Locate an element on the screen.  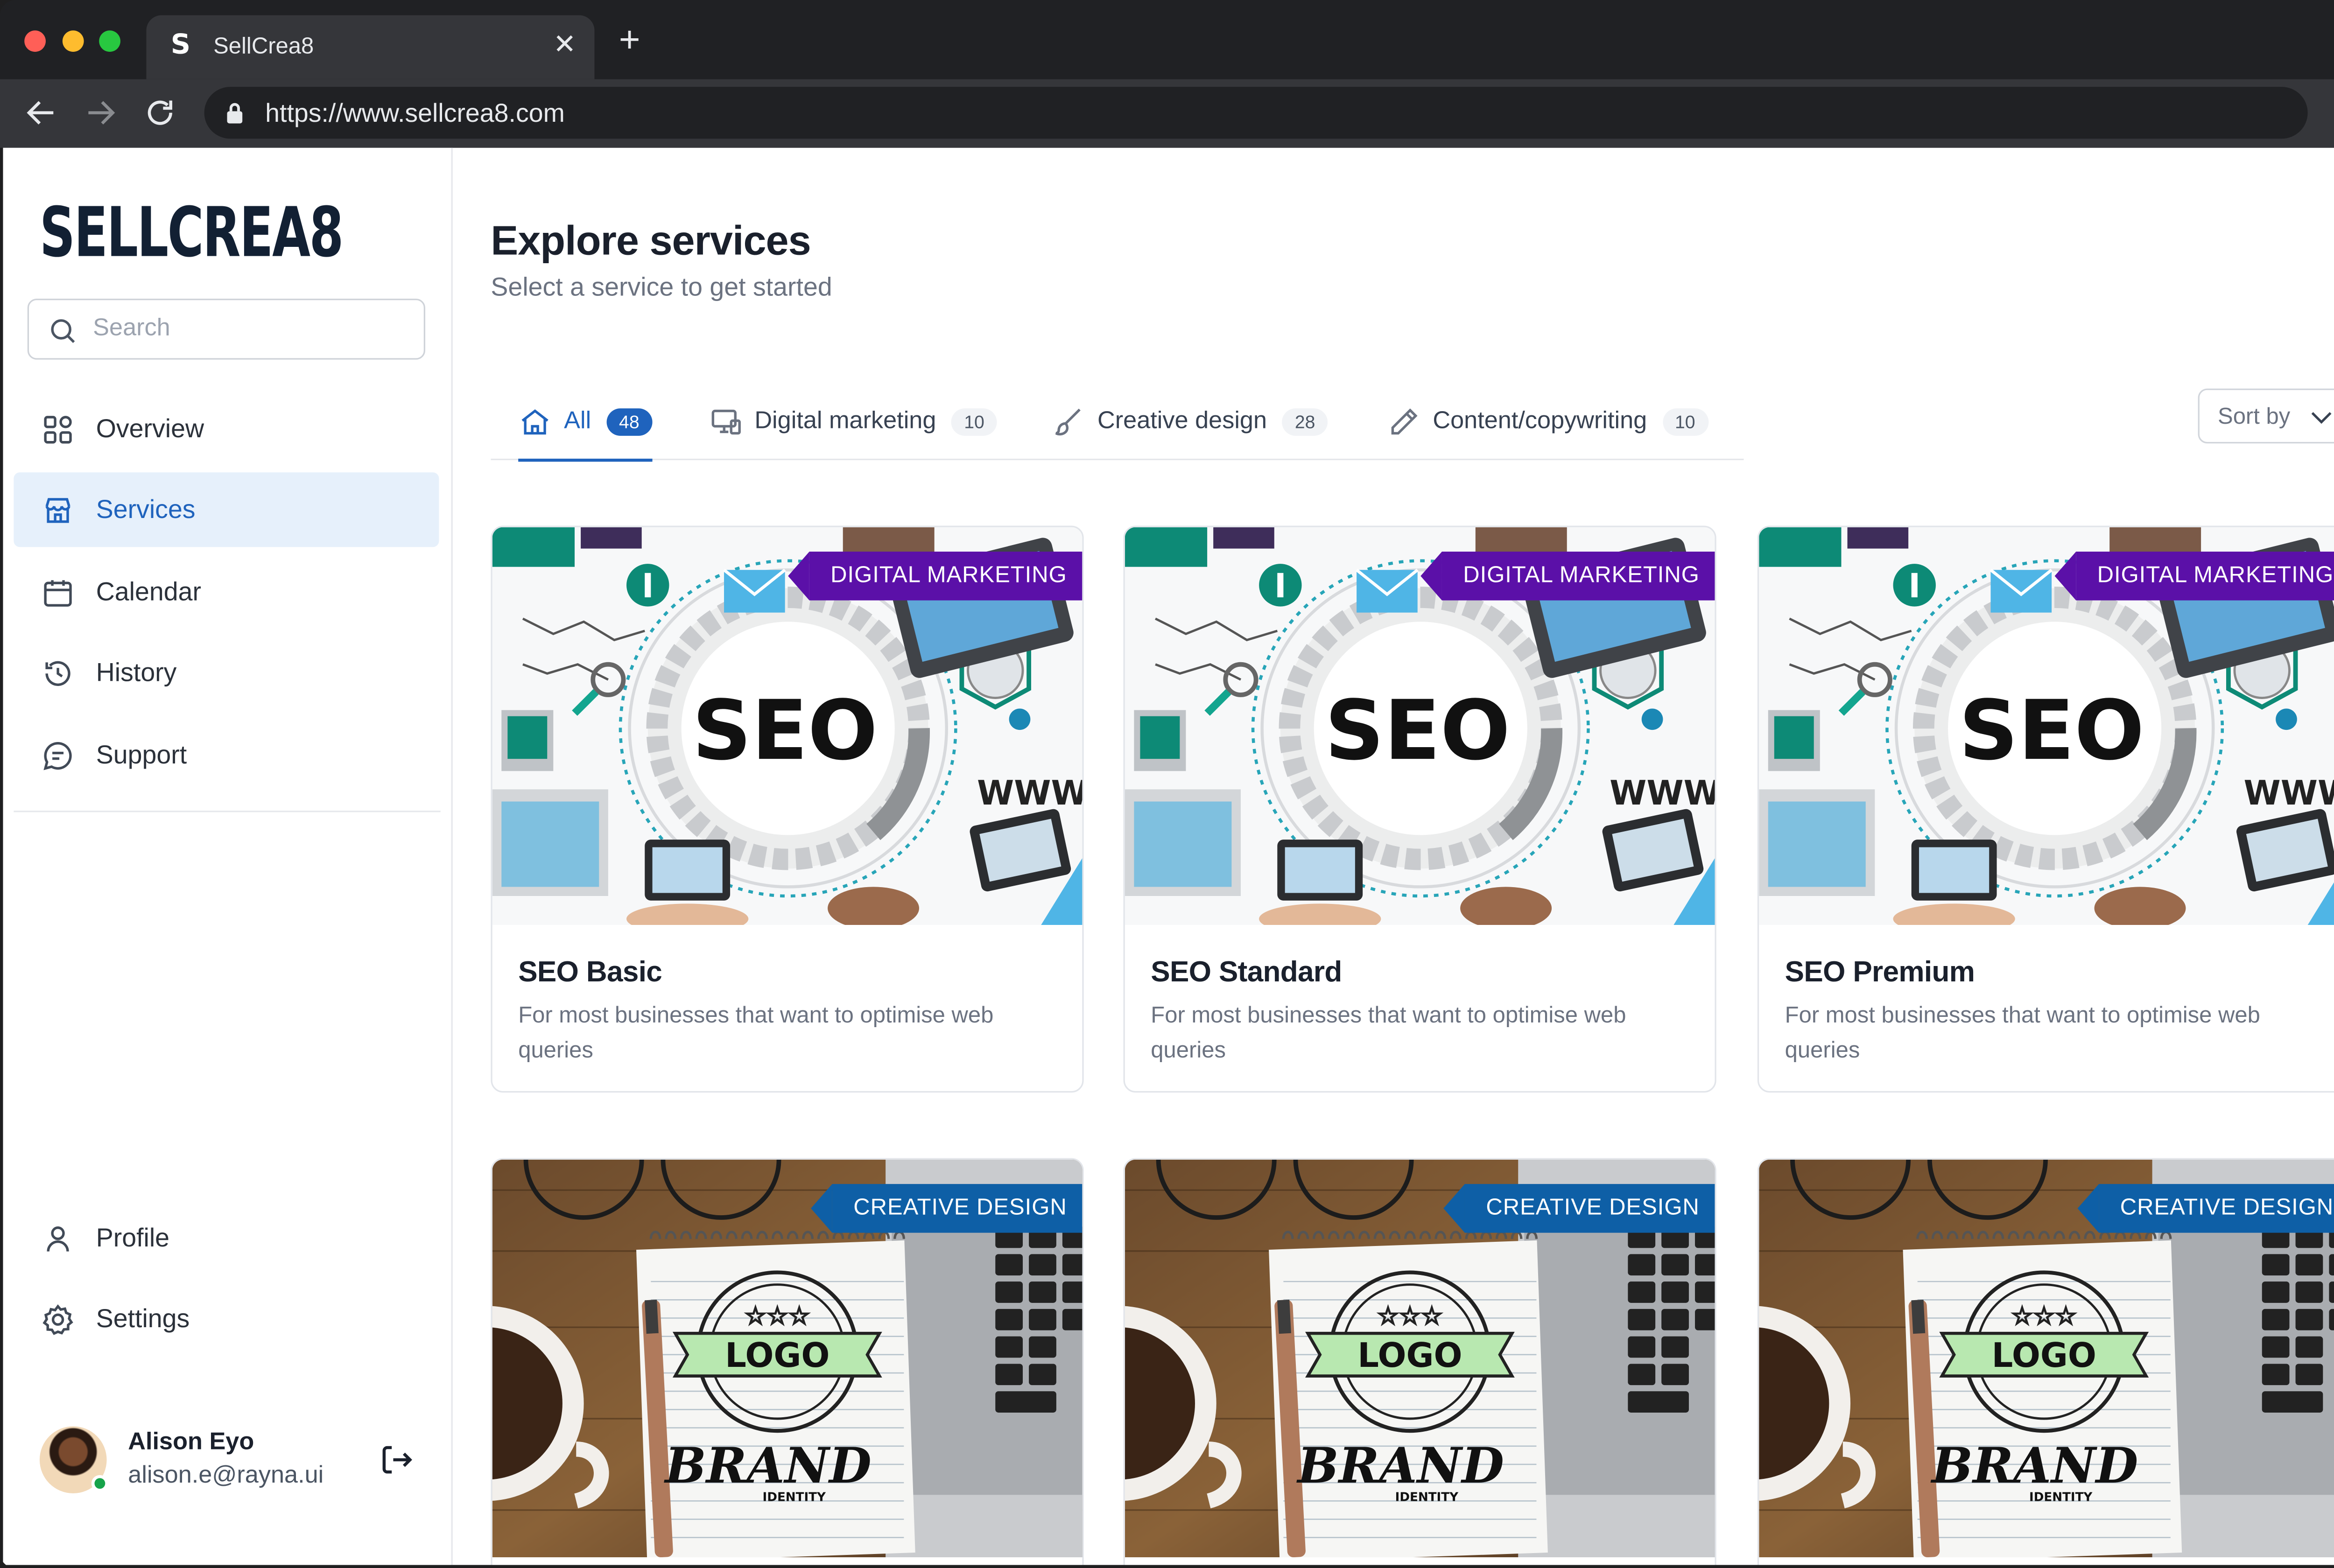
minimize-window-button is located at coordinates (73, 41).